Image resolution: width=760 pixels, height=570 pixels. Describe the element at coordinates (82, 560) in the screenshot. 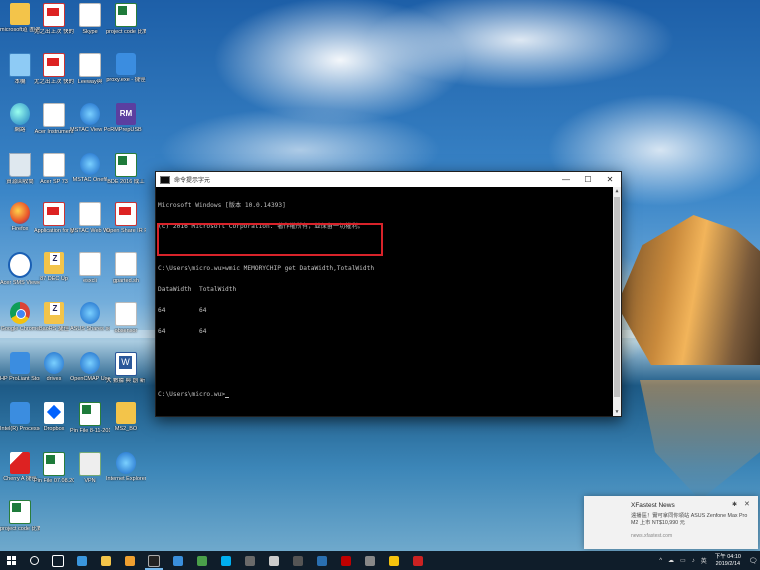

I see `taskbar-button-edge` at that location.